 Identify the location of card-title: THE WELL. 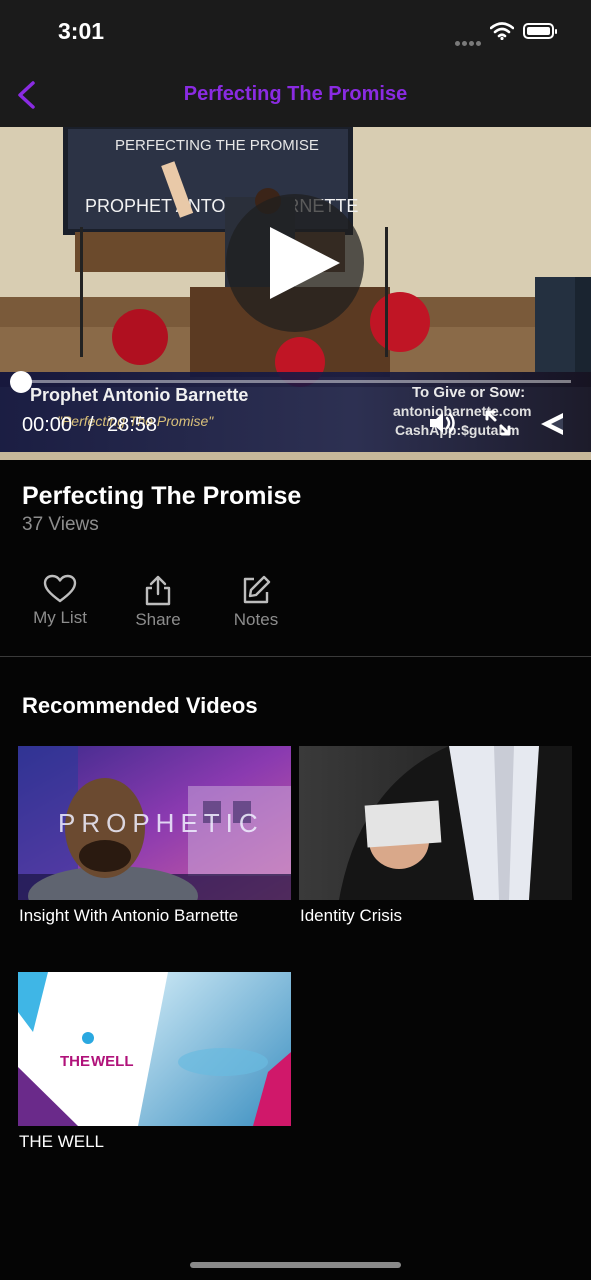
(62, 1141).